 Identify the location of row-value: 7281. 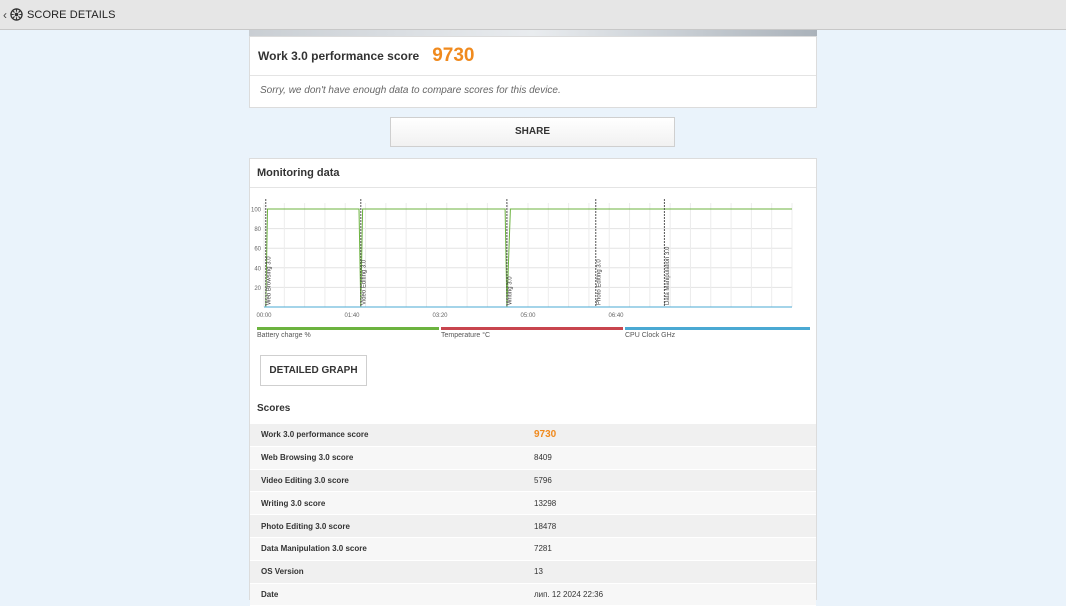
(543, 549).